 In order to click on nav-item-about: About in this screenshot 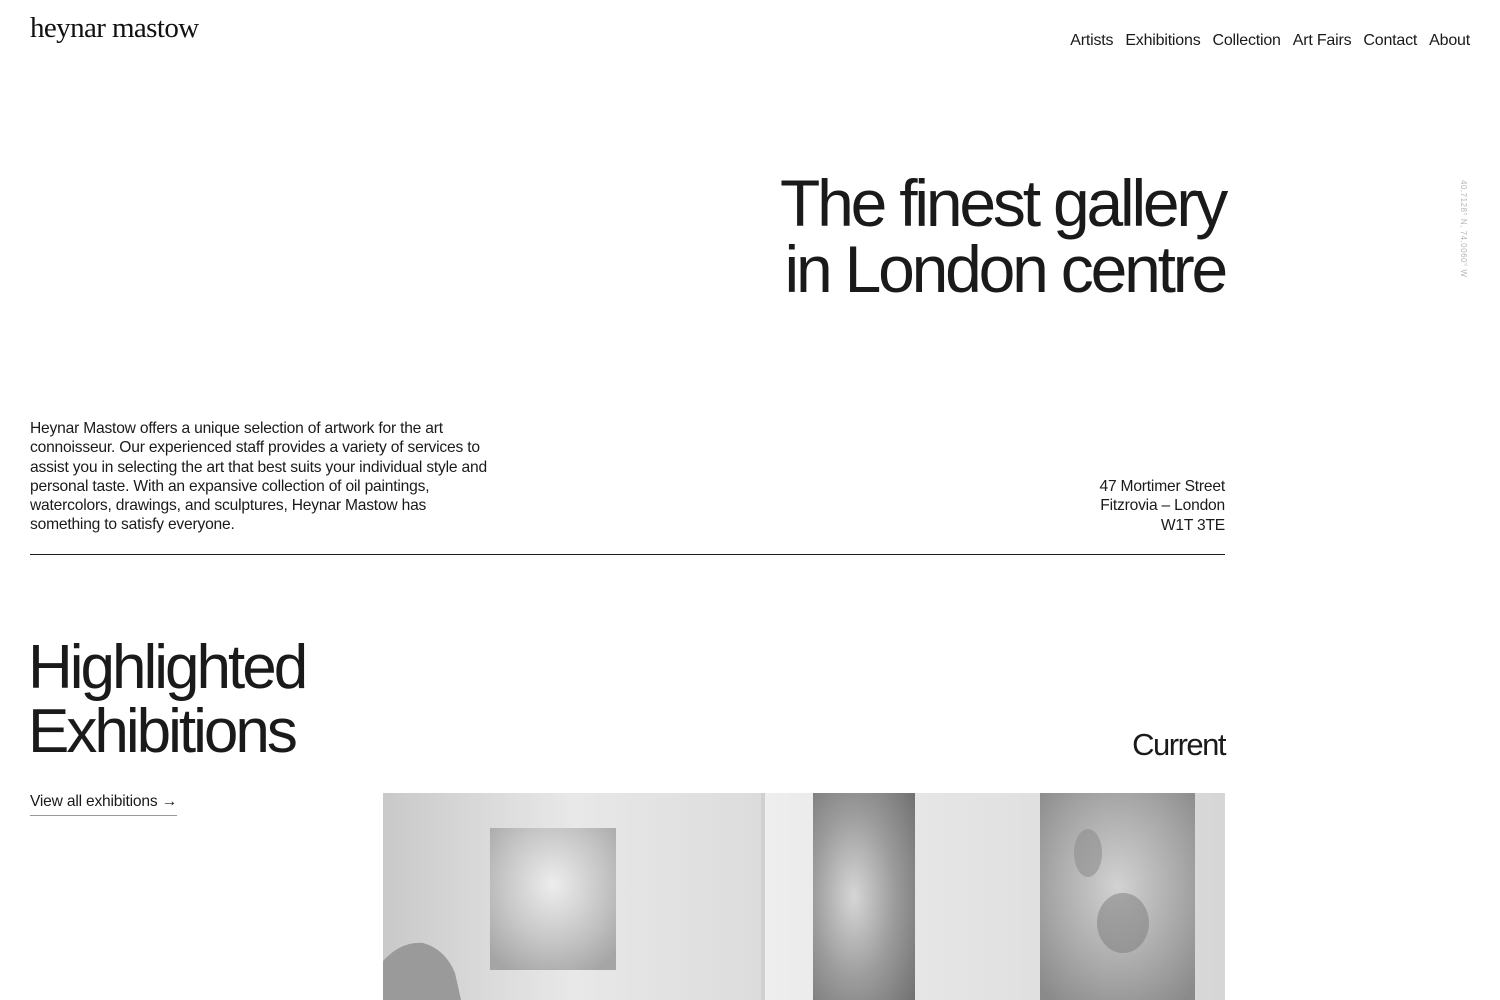, I will do `click(1449, 40)`.